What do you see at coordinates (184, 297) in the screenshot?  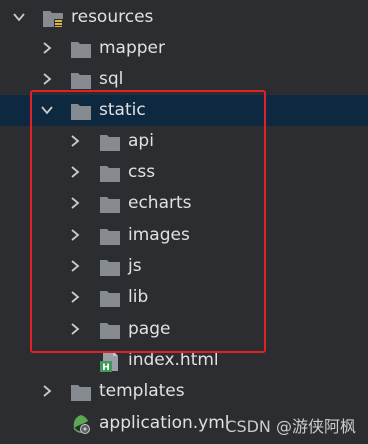 I see `tree-row-lib: lib` at bounding box center [184, 297].